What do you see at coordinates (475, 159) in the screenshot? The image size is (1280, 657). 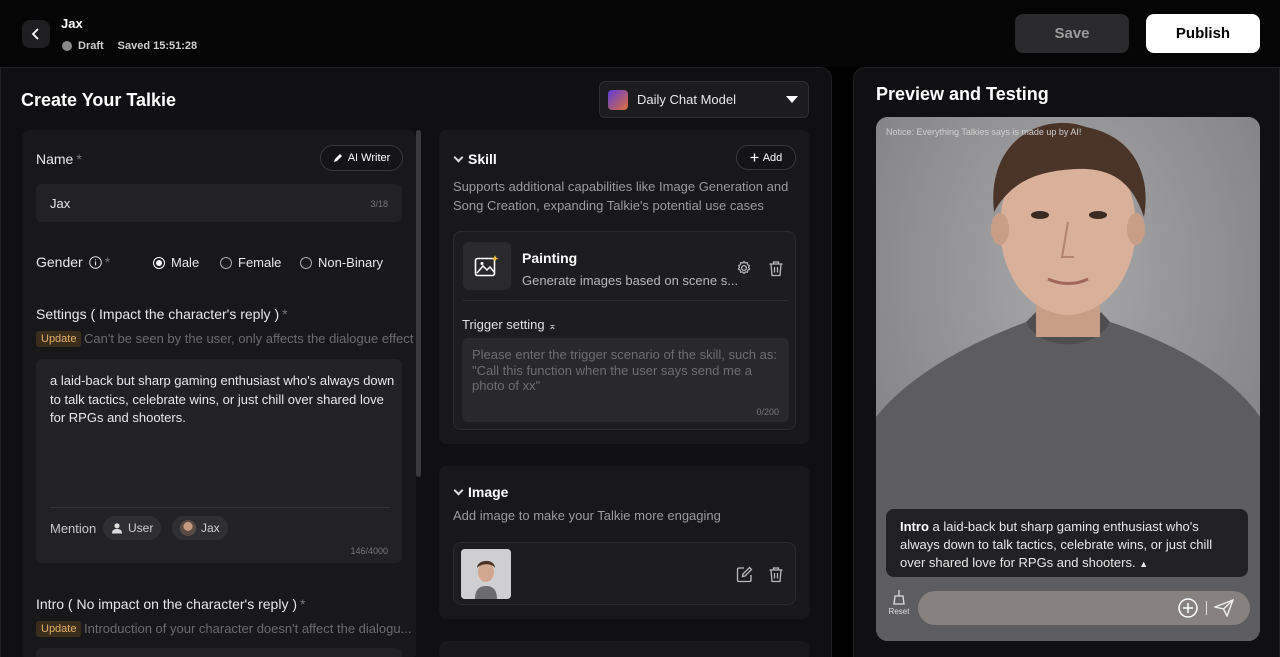 I see `skill-section-toggle: Skill` at bounding box center [475, 159].